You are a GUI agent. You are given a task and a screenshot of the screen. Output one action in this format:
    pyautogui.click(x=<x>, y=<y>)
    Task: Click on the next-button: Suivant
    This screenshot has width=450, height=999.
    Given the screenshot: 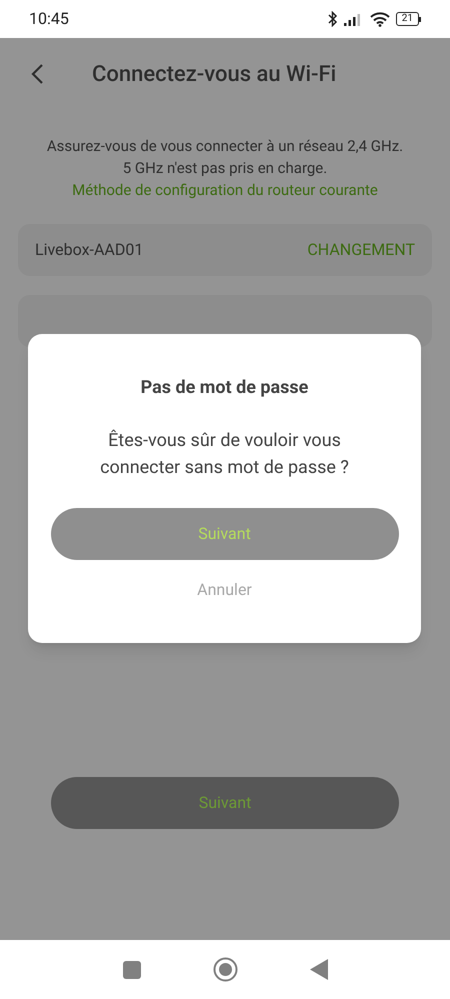 What is the action you would take?
    pyautogui.click(x=225, y=803)
    